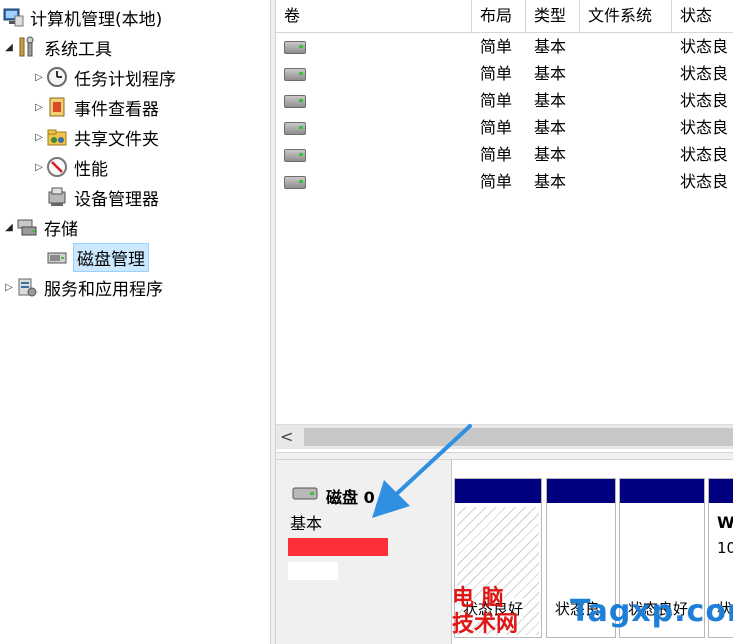 The image size is (733, 644). Describe the element at coordinates (27, 47) in the screenshot. I see `tools-icon` at that location.